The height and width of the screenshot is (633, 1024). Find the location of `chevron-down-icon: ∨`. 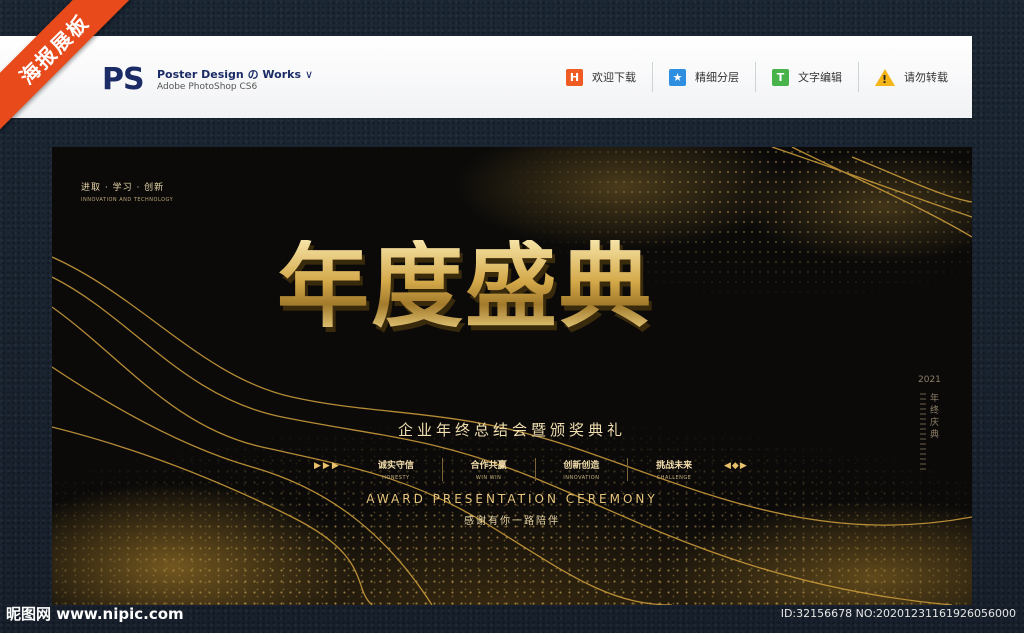

chevron-down-icon: ∨ is located at coordinates (309, 74).